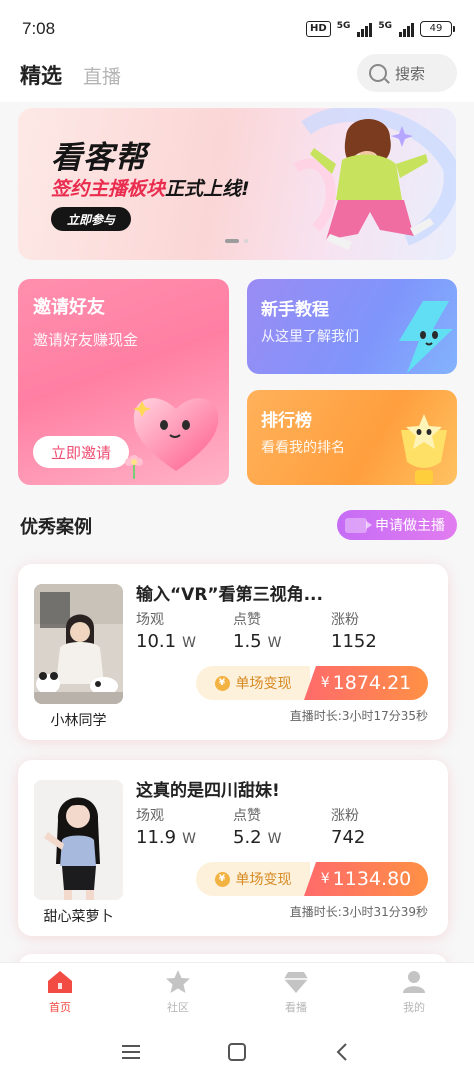  What do you see at coordinates (303, 448) in the screenshot?
I see `ranking-subtitle: 看看我的排名` at bounding box center [303, 448].